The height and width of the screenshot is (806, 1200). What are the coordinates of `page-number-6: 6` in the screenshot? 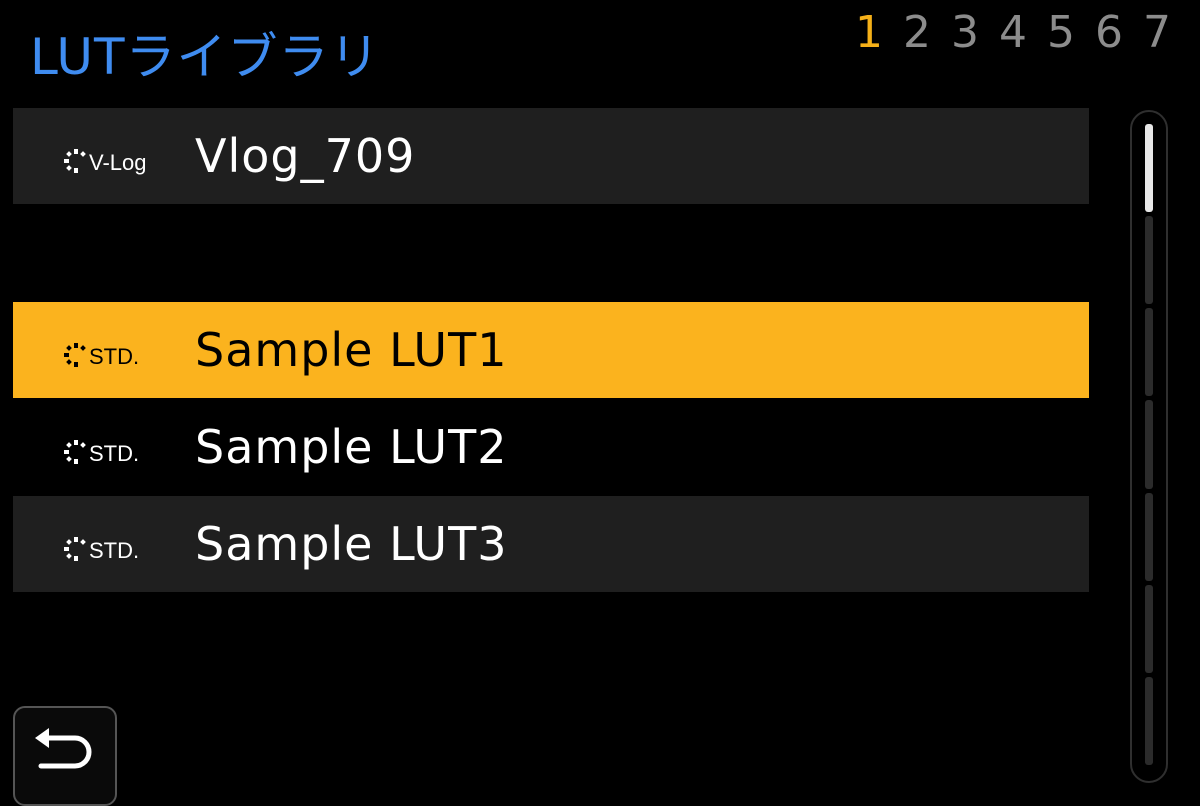 It's located at (1109, 33).